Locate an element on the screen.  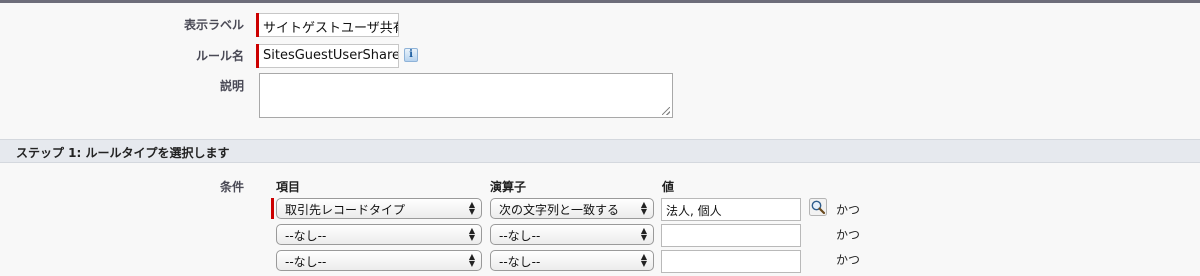
required-indicator is located at coordinates (272, 208).